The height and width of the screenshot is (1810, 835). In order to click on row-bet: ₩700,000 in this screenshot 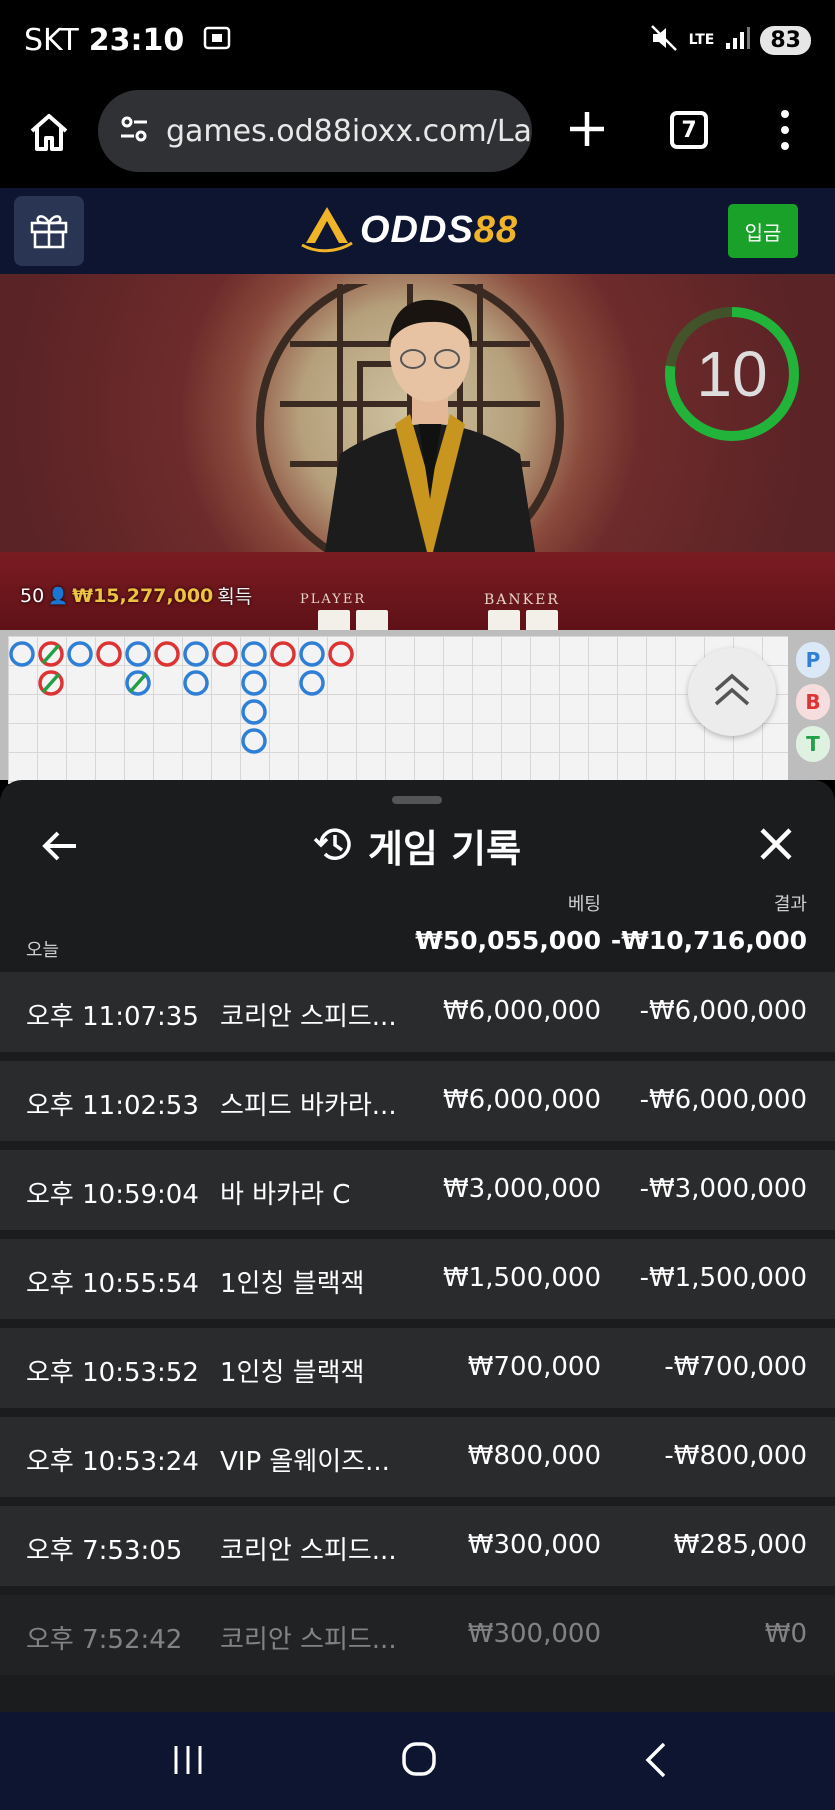, I will do `click(534, 1367)`.